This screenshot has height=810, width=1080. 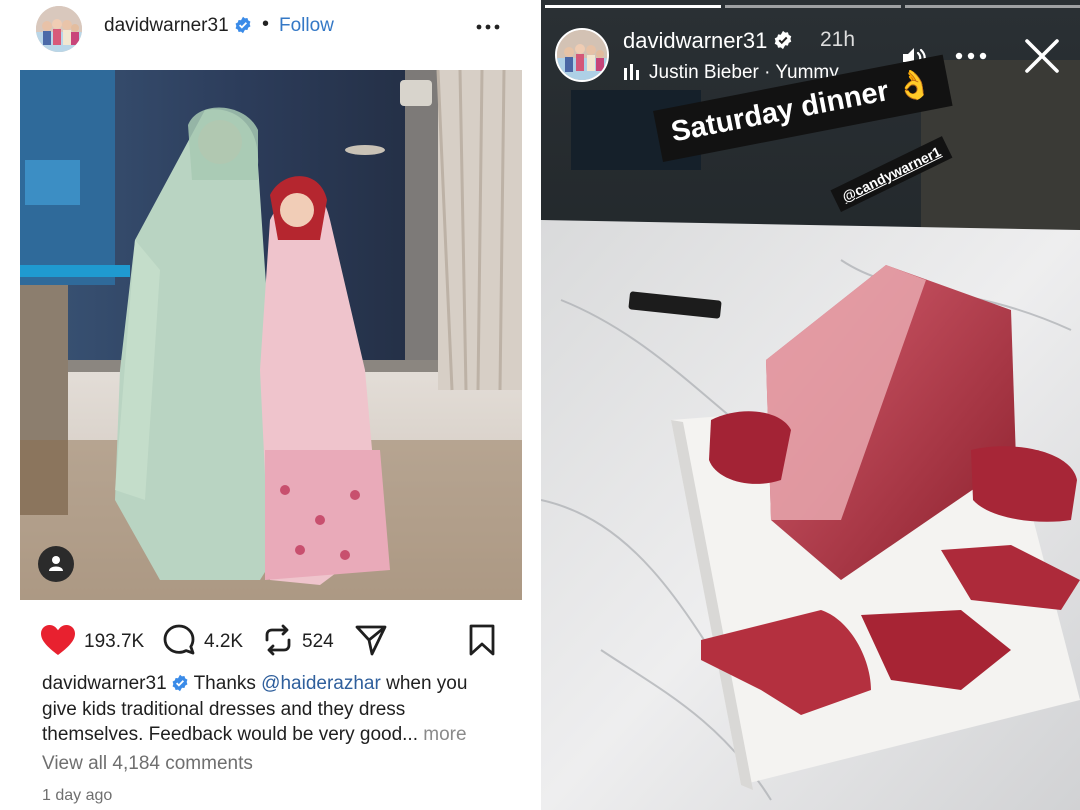 I want to click on share-icon, so click(x=371, y=642).